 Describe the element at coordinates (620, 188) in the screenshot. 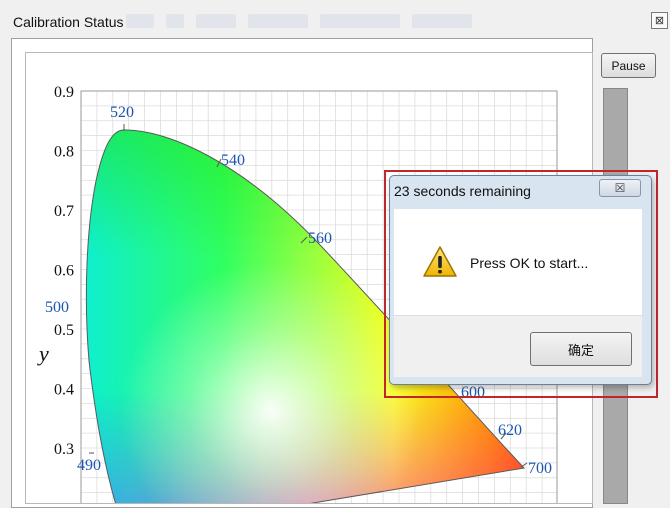

I see `dialog-close-button: ☒` at that location.